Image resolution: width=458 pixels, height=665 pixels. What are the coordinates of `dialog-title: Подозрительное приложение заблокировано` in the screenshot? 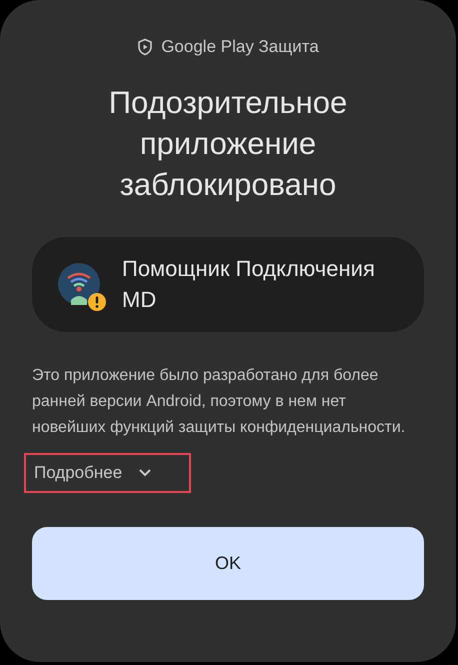 It's located at (228, 144).